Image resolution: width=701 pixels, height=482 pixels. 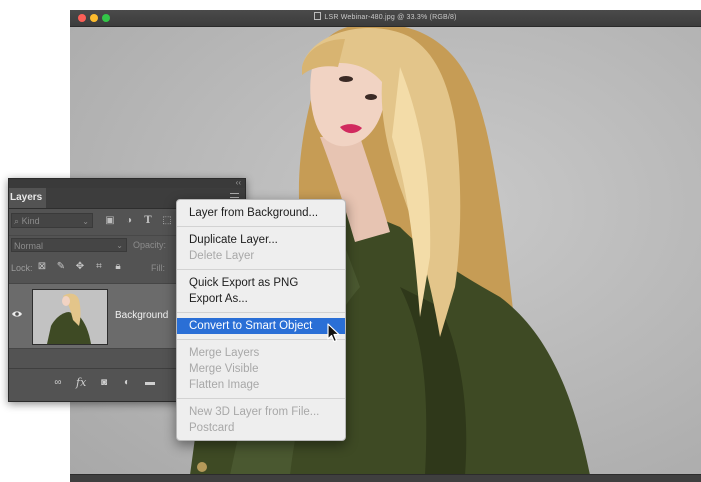 I want to click on document-title-text: LSR Webinar-480.jpg @ 33.3% (RGB/8), so click(x=390, y=17).